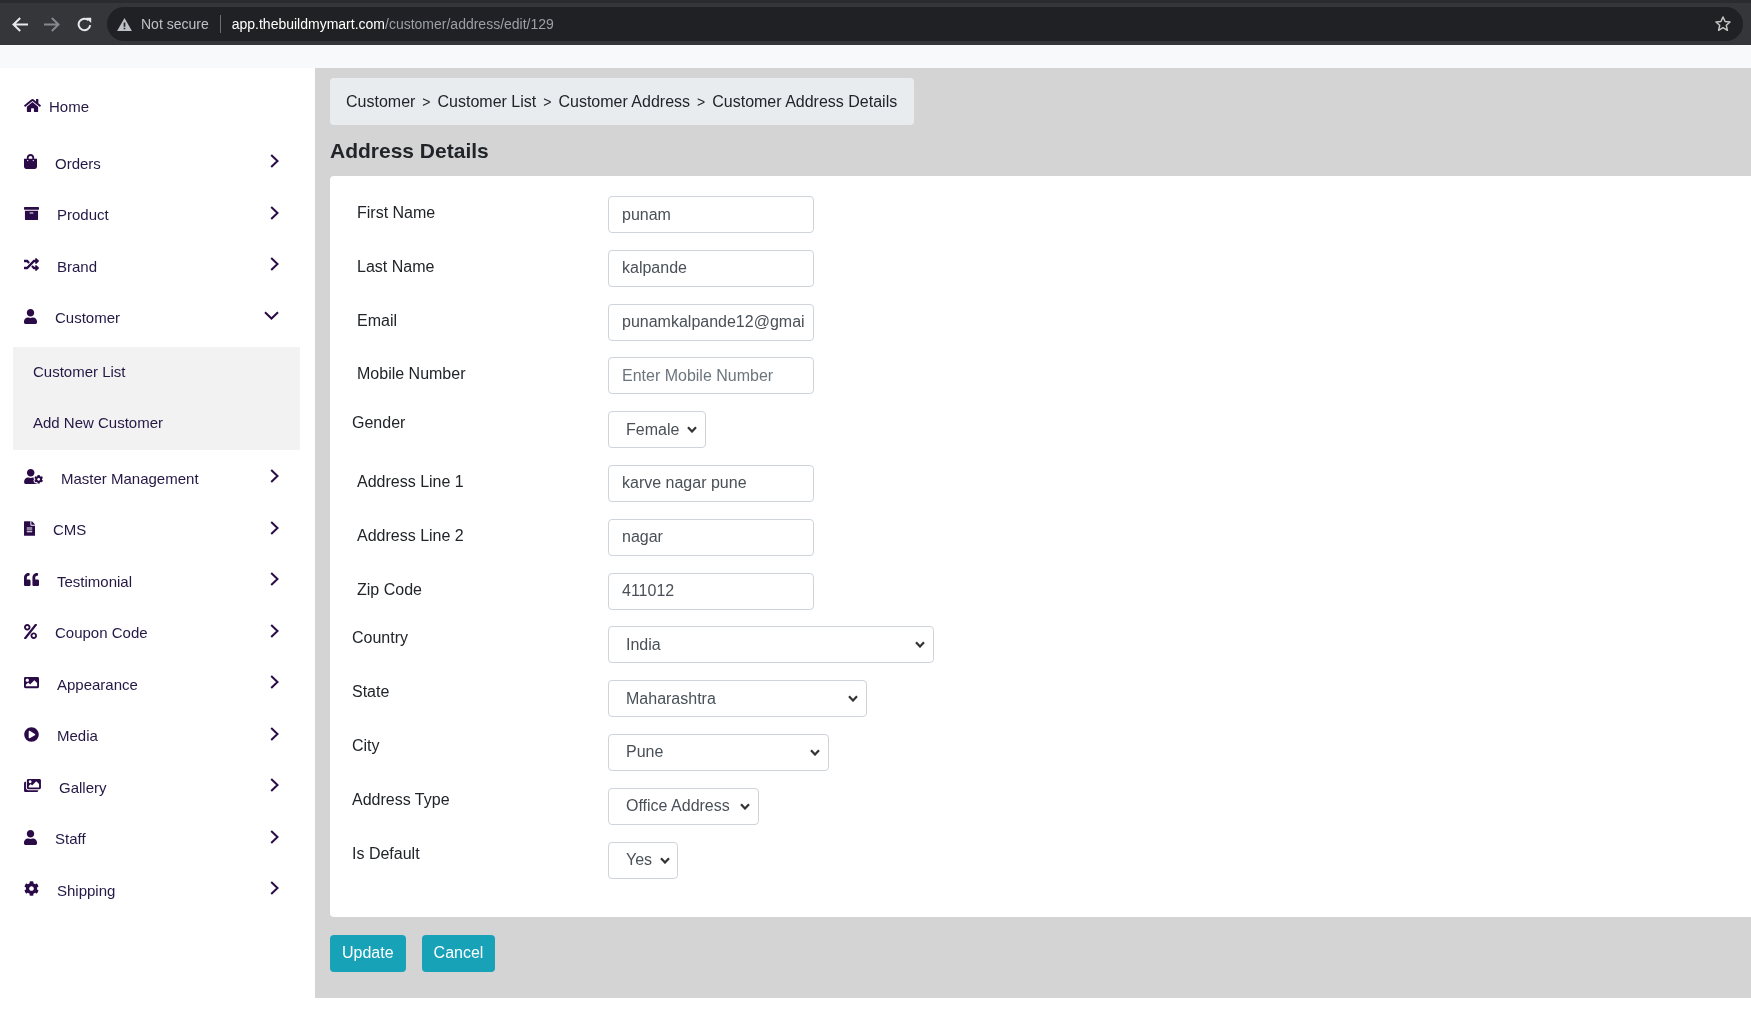 The width and height of the screenshot is (1751, 1027). What do you see at coordinates (396, 213) in the screenshot?
I see `field-label: First Name` at bounding box center [396, 213].